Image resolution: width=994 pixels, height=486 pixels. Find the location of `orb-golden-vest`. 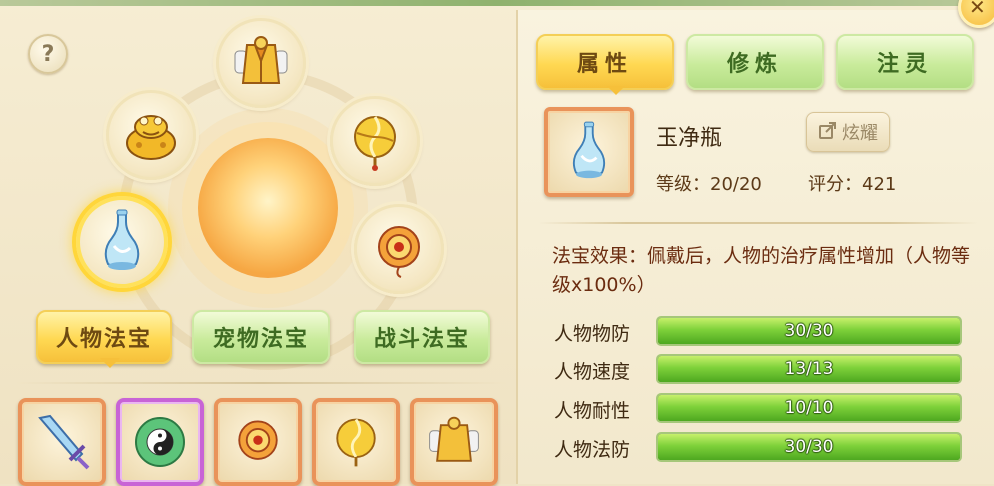

orb-golden-vest is located at coordinates (261, 63).